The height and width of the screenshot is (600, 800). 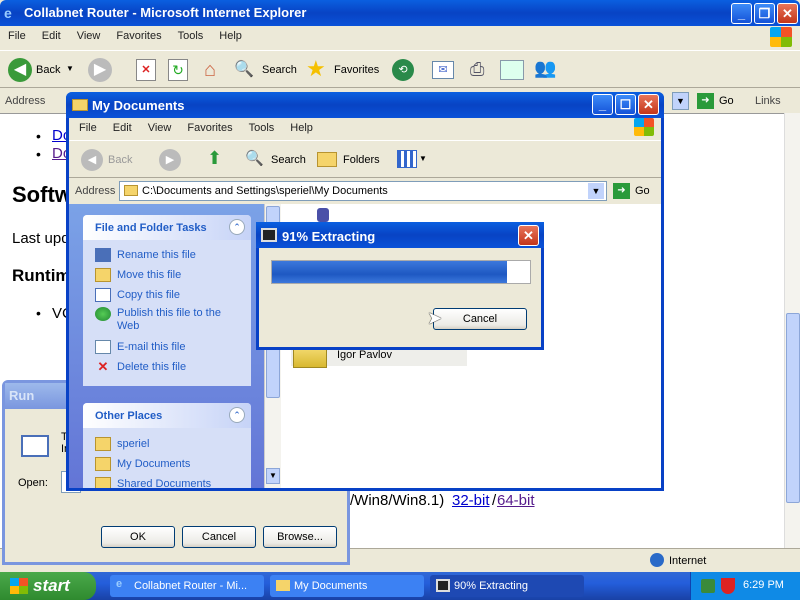 What do you see at coordinates (170, 321) in the screenshot?
I see `task-publish: Publish this file to the Web` at bounding box center [170, 321].